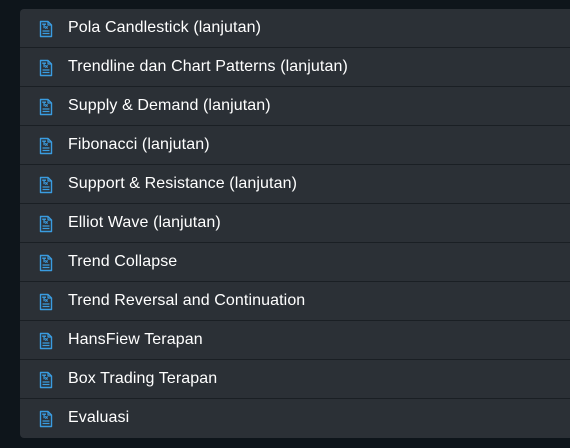 The width and height of the screenshot is (570, 448). What do you see at coordinates (295, 262) in the screenshot?
I see `lesson-item: Trend Collapse` at bounding box center [295, 262].